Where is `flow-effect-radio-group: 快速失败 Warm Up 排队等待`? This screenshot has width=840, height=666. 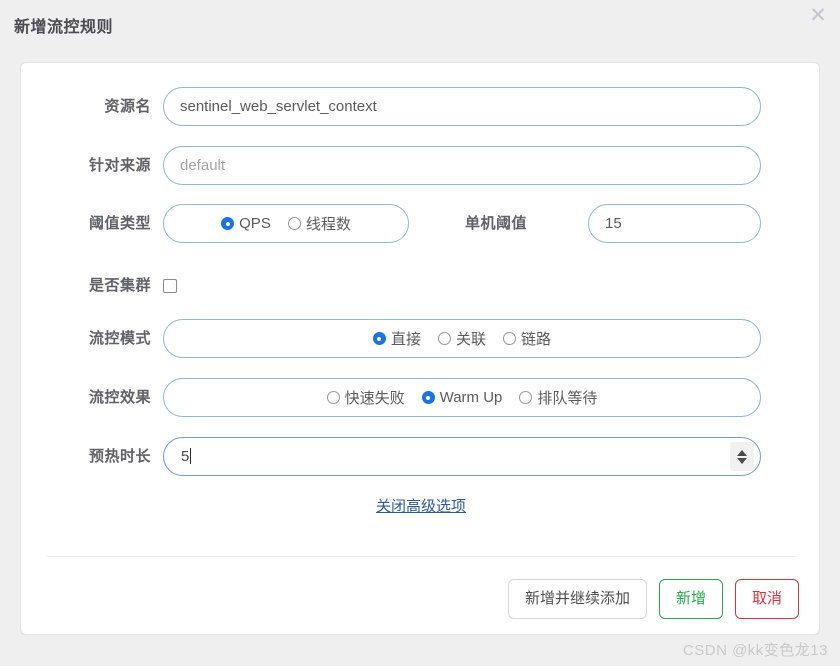
flow-effect-radio-group: 快速失败 Warm Up 排队等待 is located at coordinates (462, 397).